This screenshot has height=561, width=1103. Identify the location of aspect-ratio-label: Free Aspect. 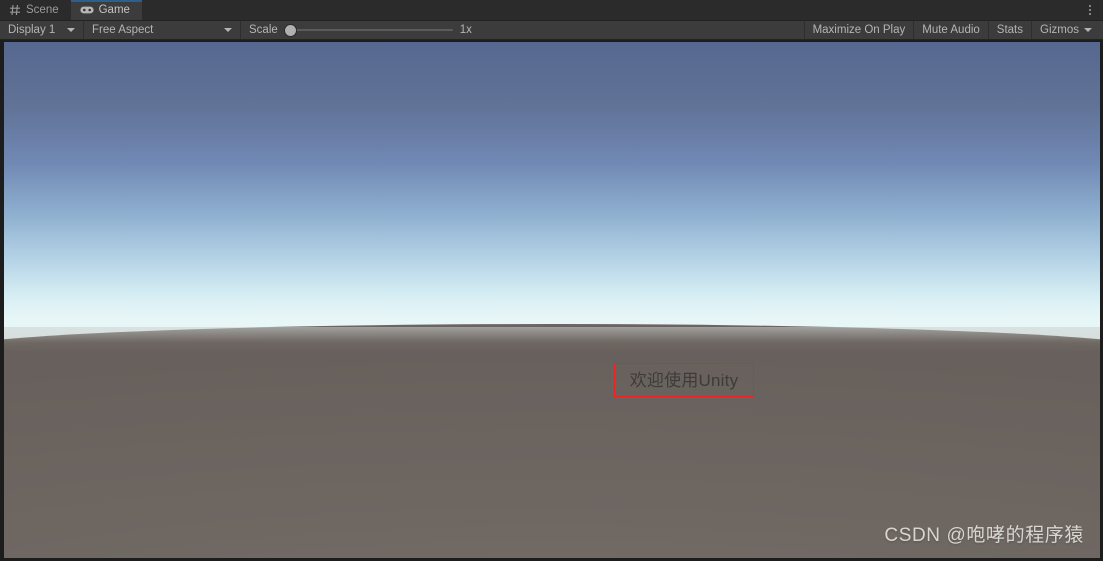
(123, 30).